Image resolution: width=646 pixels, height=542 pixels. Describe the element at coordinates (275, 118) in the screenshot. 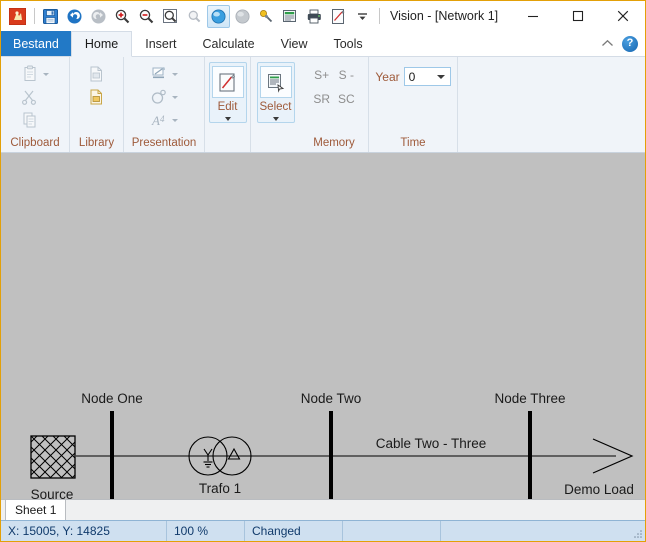

I see `select-dropdown-caret-icon` at that location.